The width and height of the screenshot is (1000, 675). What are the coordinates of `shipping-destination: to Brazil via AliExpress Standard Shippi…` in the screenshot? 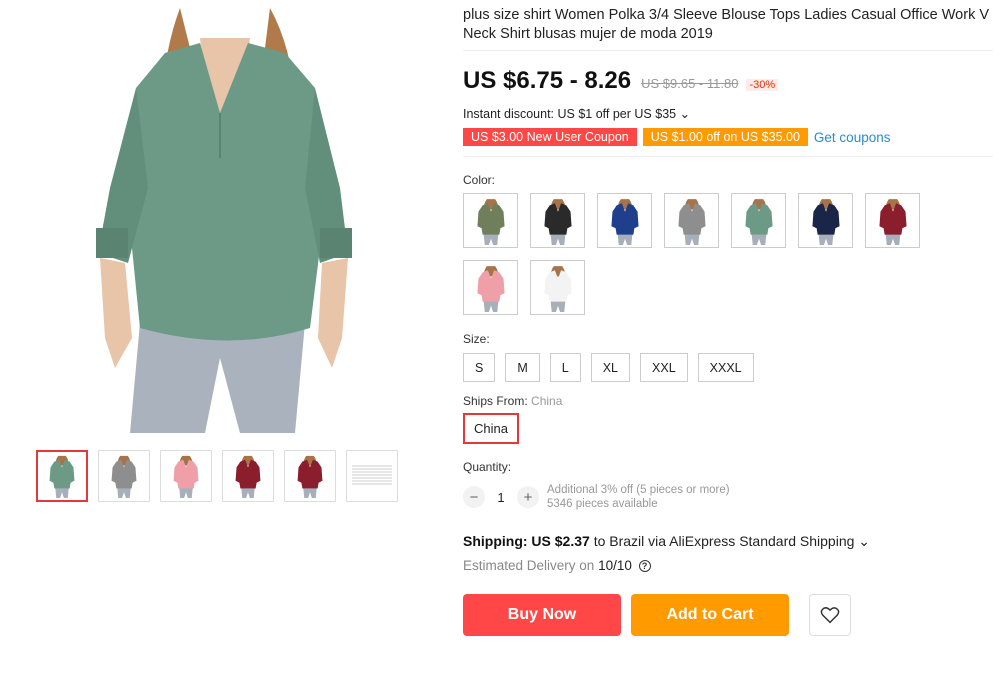 It's located at (730, 541).